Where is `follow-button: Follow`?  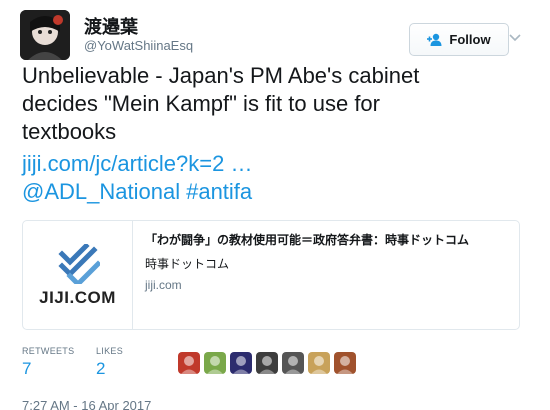 follow-button: Follow is located at coordinates (459, 39).